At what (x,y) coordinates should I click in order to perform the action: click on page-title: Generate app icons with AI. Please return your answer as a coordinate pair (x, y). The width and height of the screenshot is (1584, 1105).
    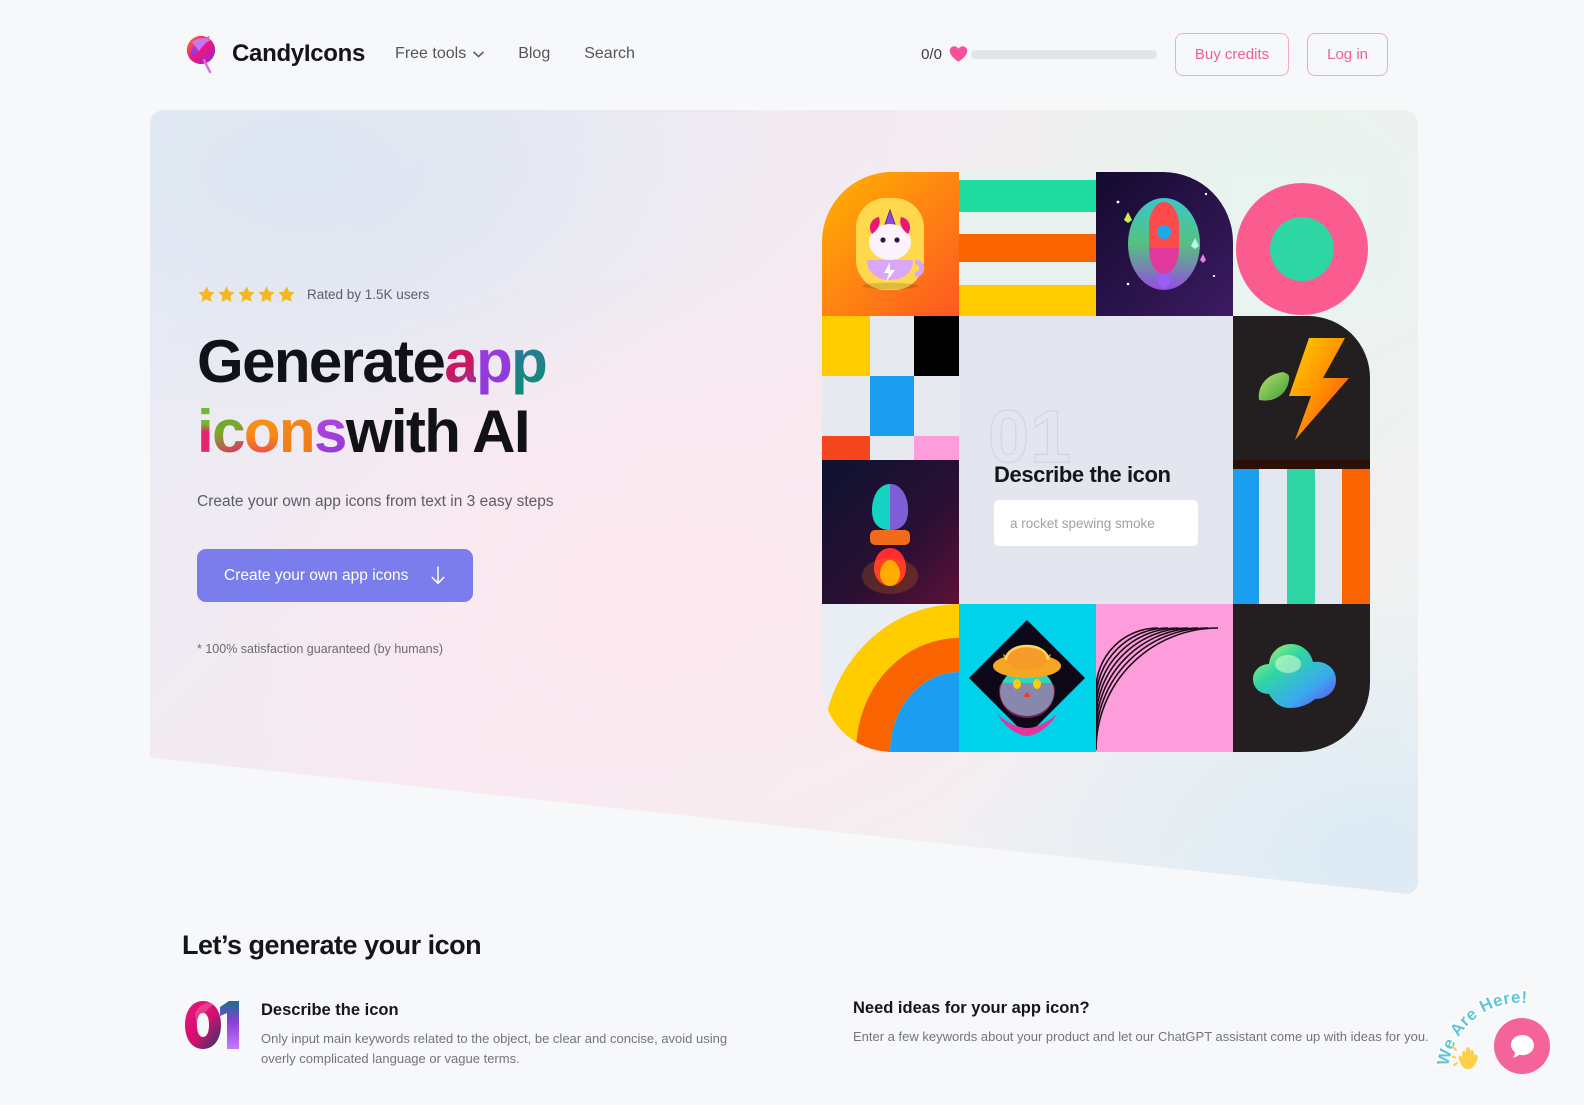
    Looking at the image, I should click on (457, 397).